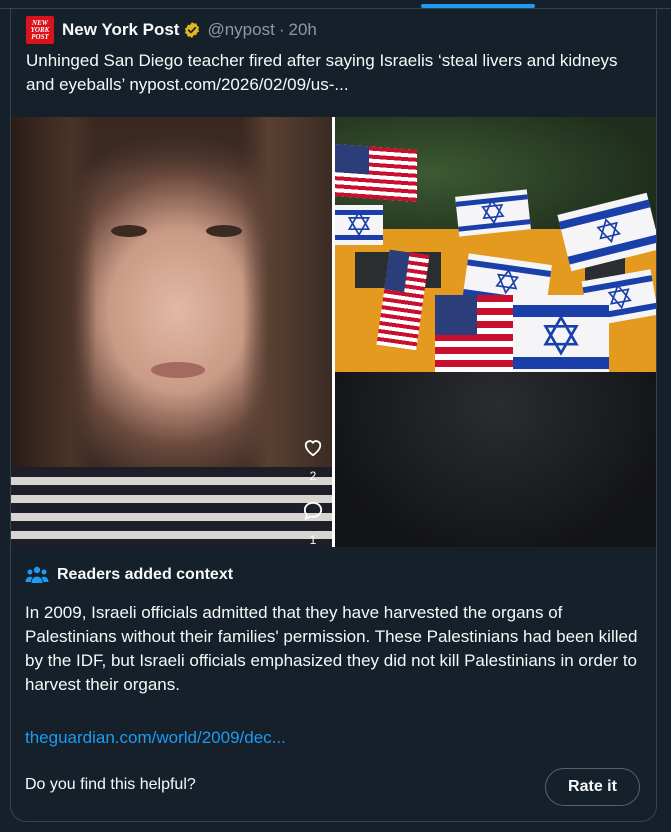  I want to click on helpful-prompt: Do you find this helpful?, so click(110, 784).